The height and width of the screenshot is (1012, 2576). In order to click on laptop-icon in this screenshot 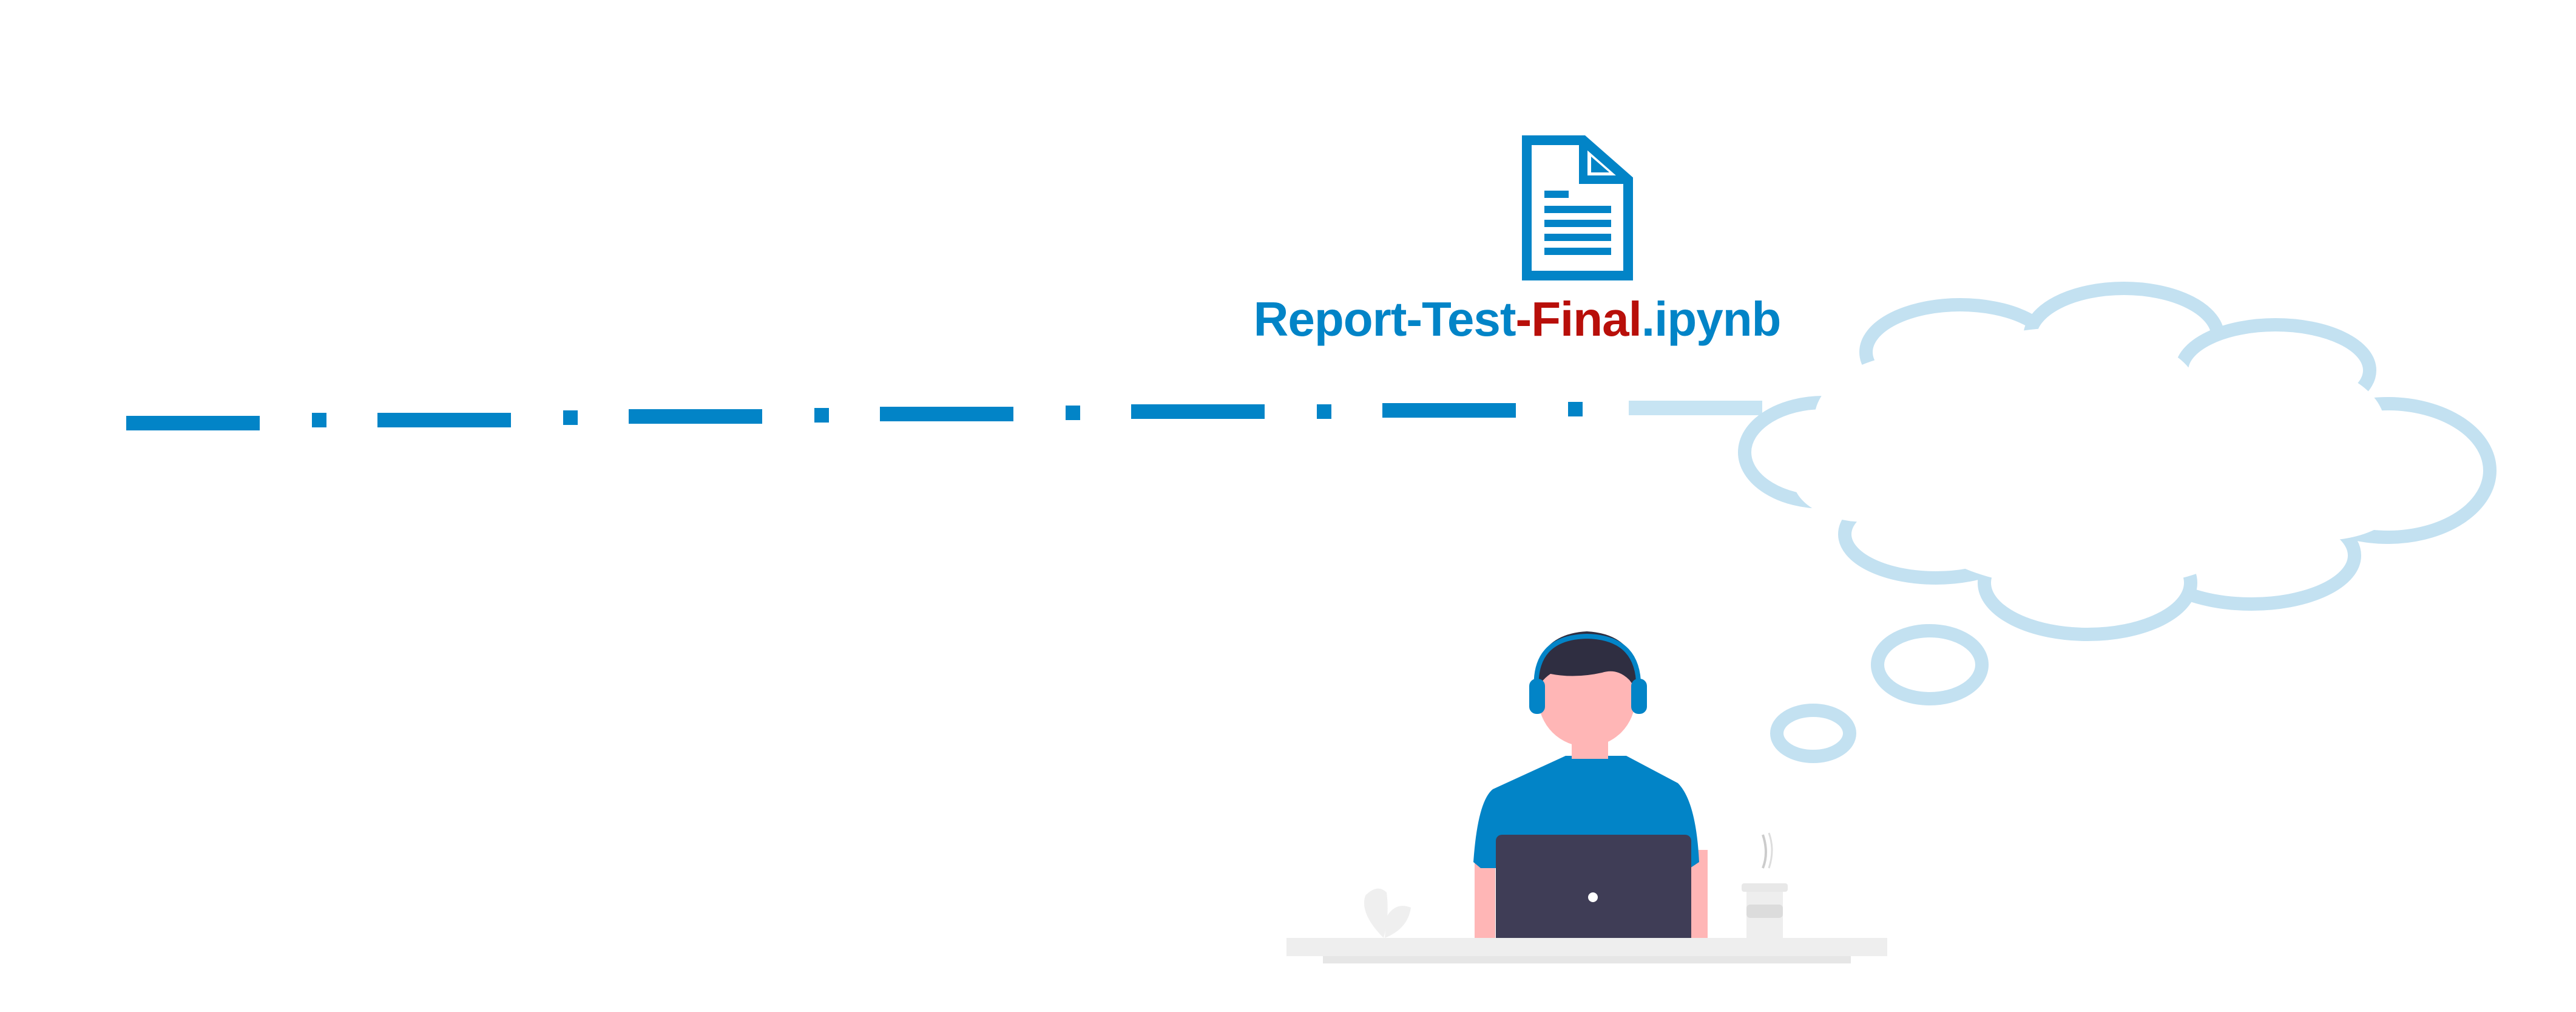, I will do `click(1593, 891)`.